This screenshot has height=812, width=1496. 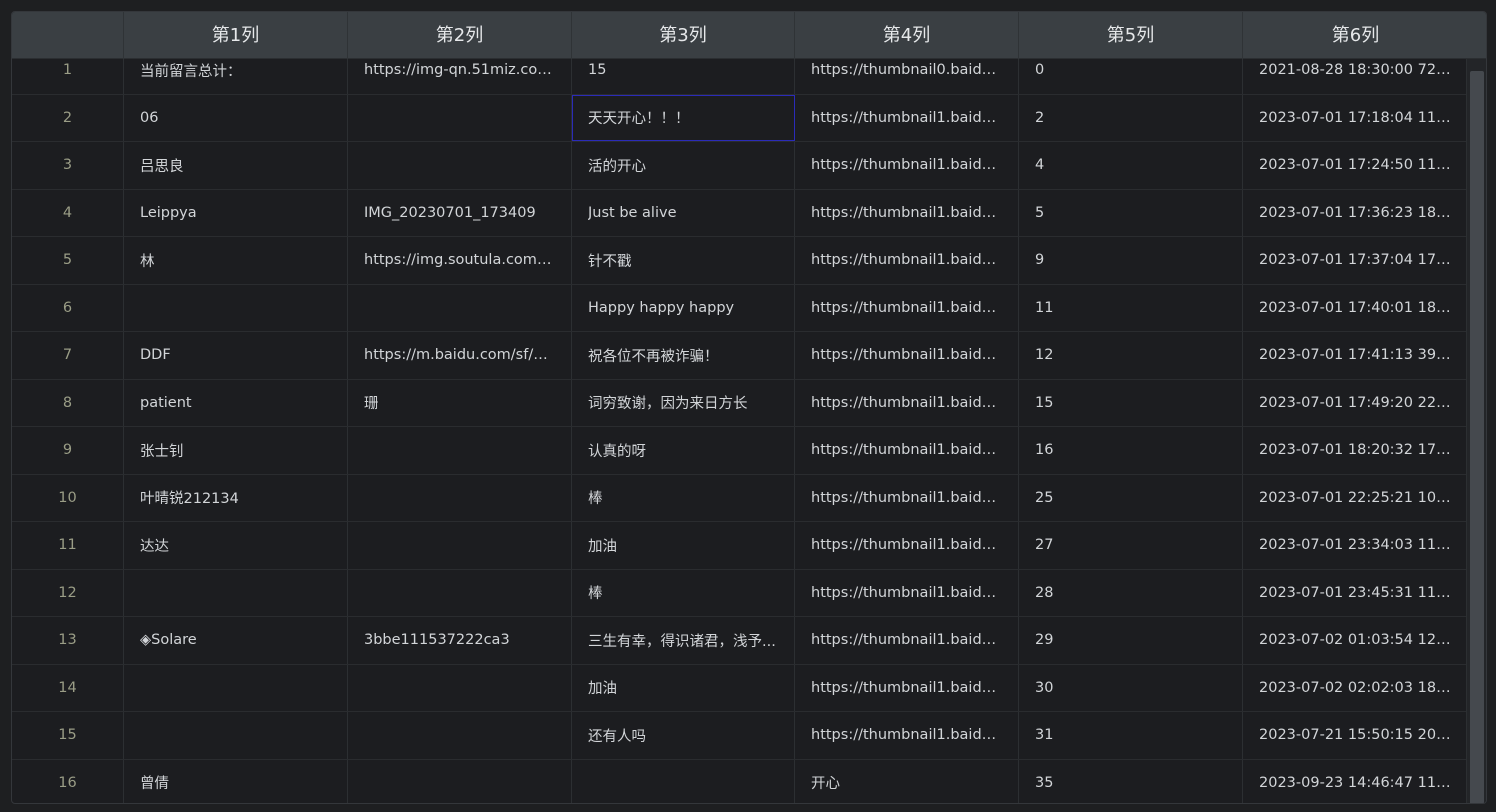 What do you see at coordinates (683, 212) in the screenshot?
I see `table-cell: Just be alive` at bounding box center [683, 212].